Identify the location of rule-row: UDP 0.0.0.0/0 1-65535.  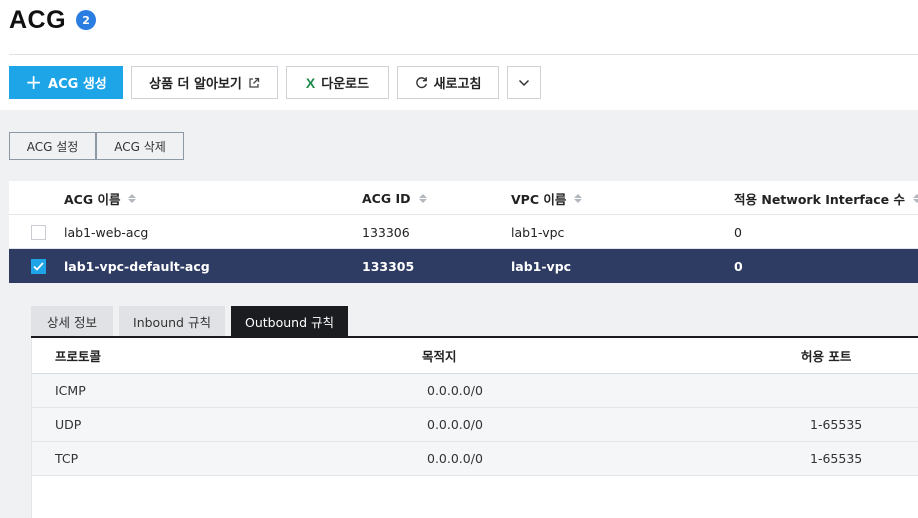
(475, 425).